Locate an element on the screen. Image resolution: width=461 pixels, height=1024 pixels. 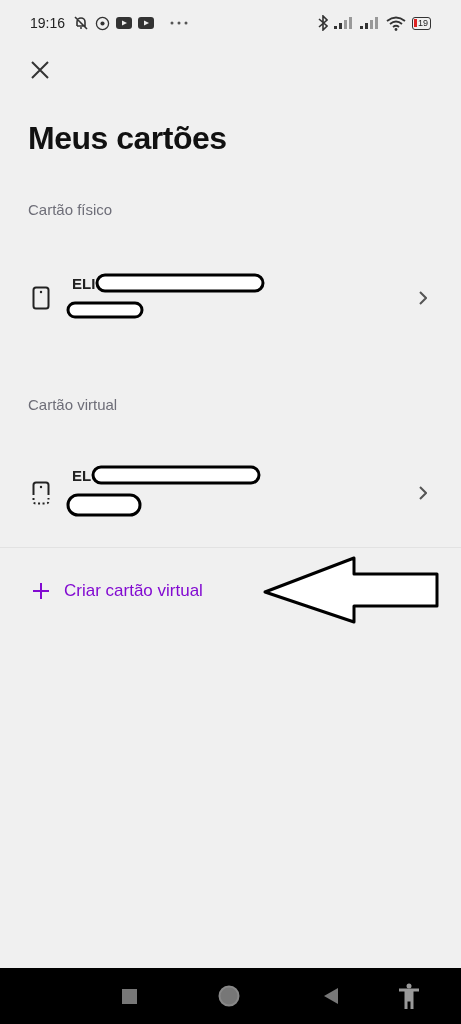
card-row: EL is located at coordinates (230, 493).